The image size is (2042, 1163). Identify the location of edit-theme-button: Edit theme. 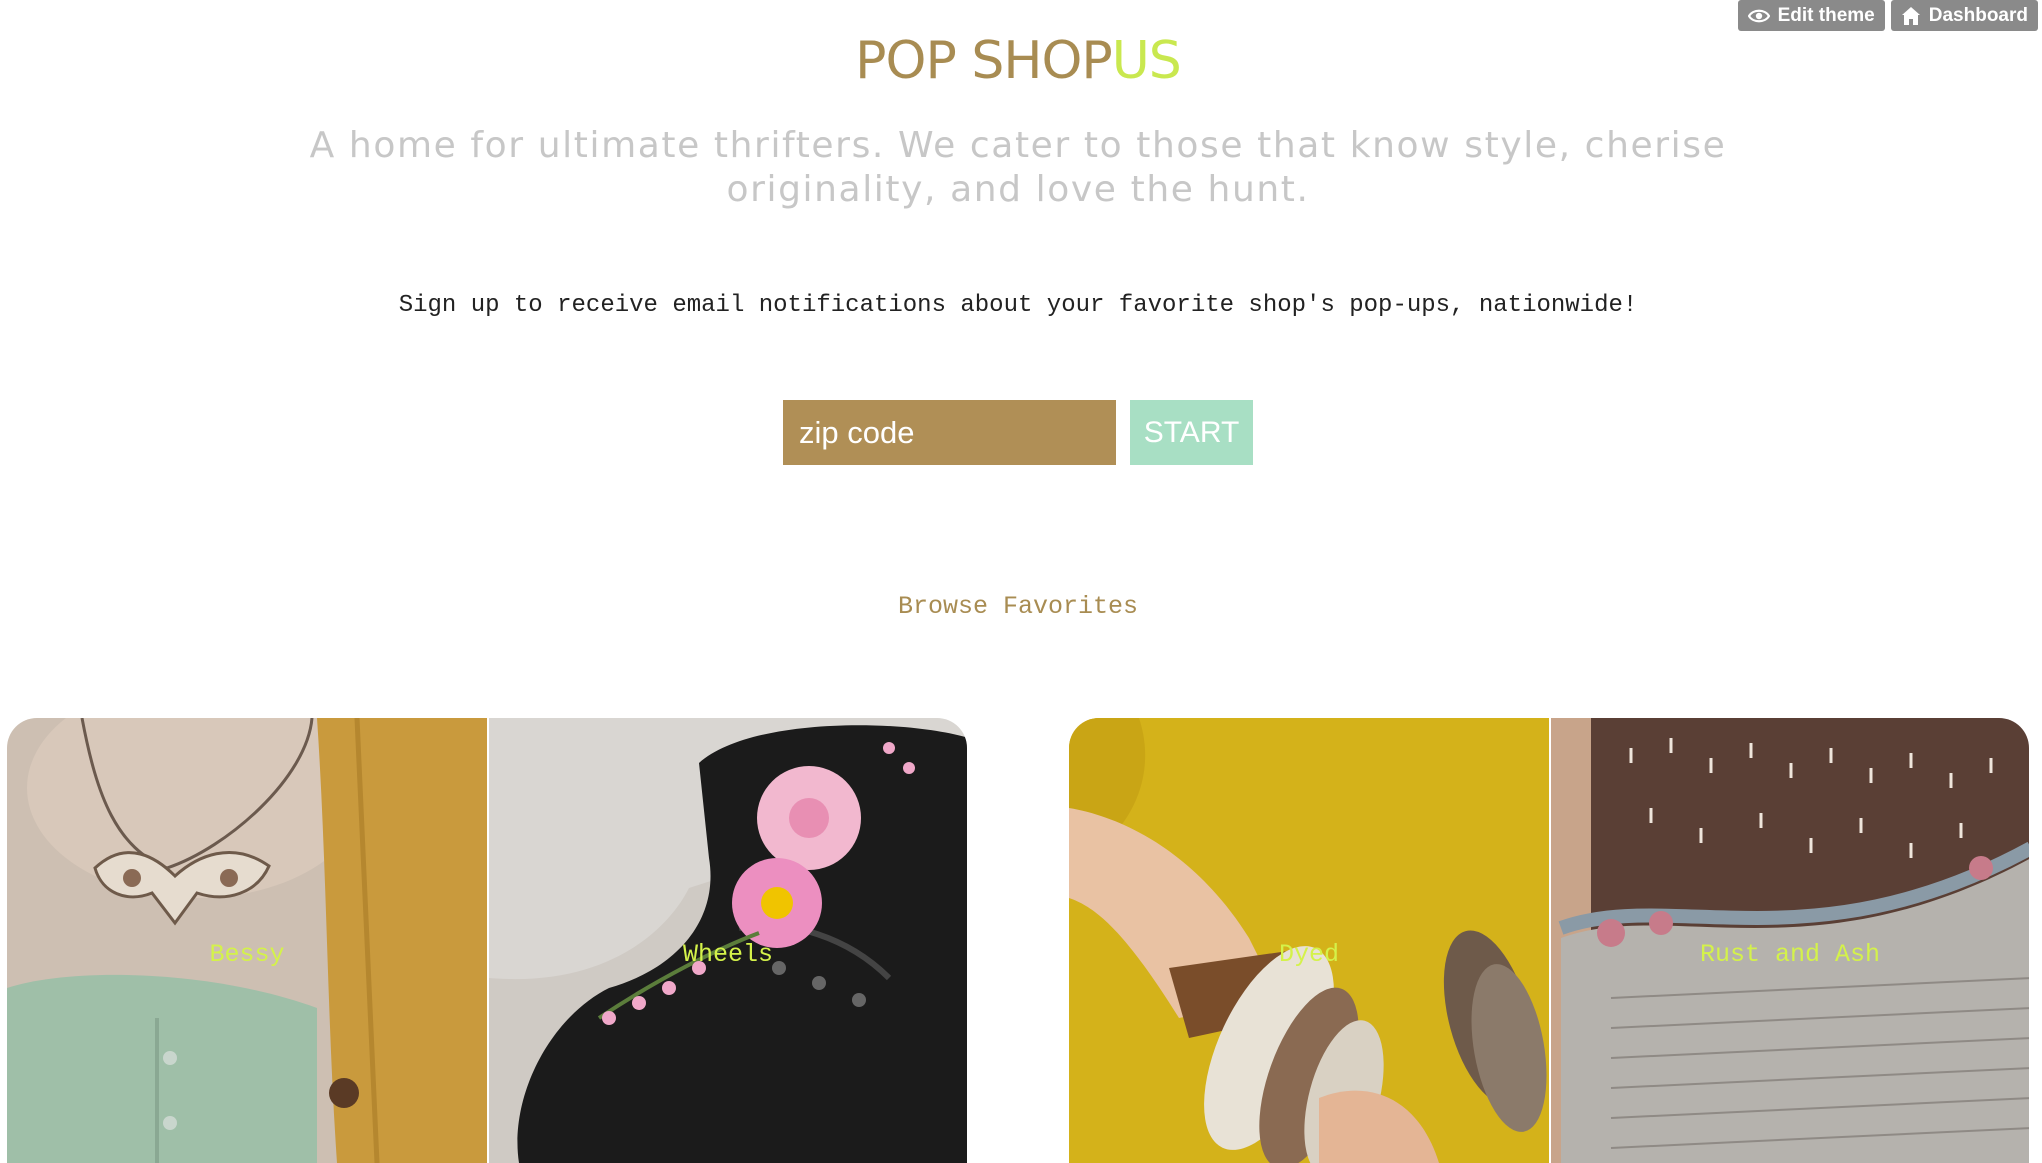
(1811, 15).